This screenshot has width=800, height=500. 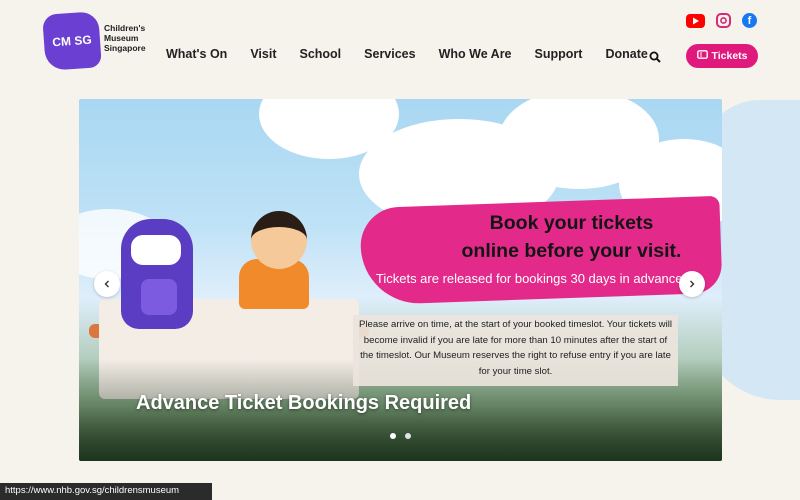 I want to click on nav-school: School, so click(x=320, y=54).